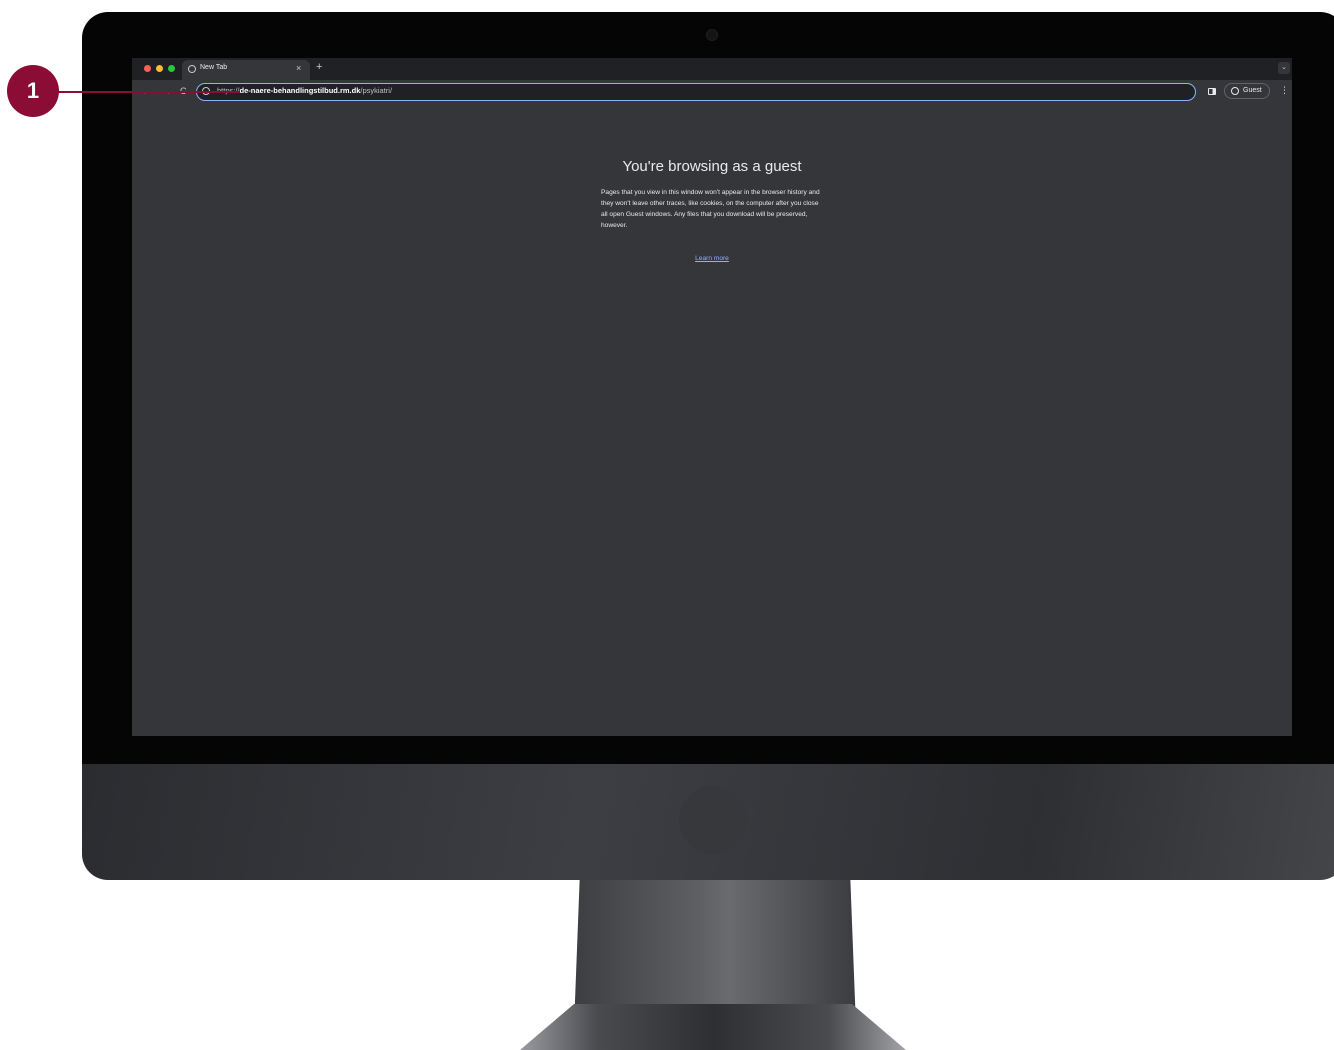 The width and height of the screenshot is (1334, 1050). What do you see at coordinates (712, 69) in the screenshot?
I see `tab-strip: New Tab × + ⌄` at bounding box center [712, 69].